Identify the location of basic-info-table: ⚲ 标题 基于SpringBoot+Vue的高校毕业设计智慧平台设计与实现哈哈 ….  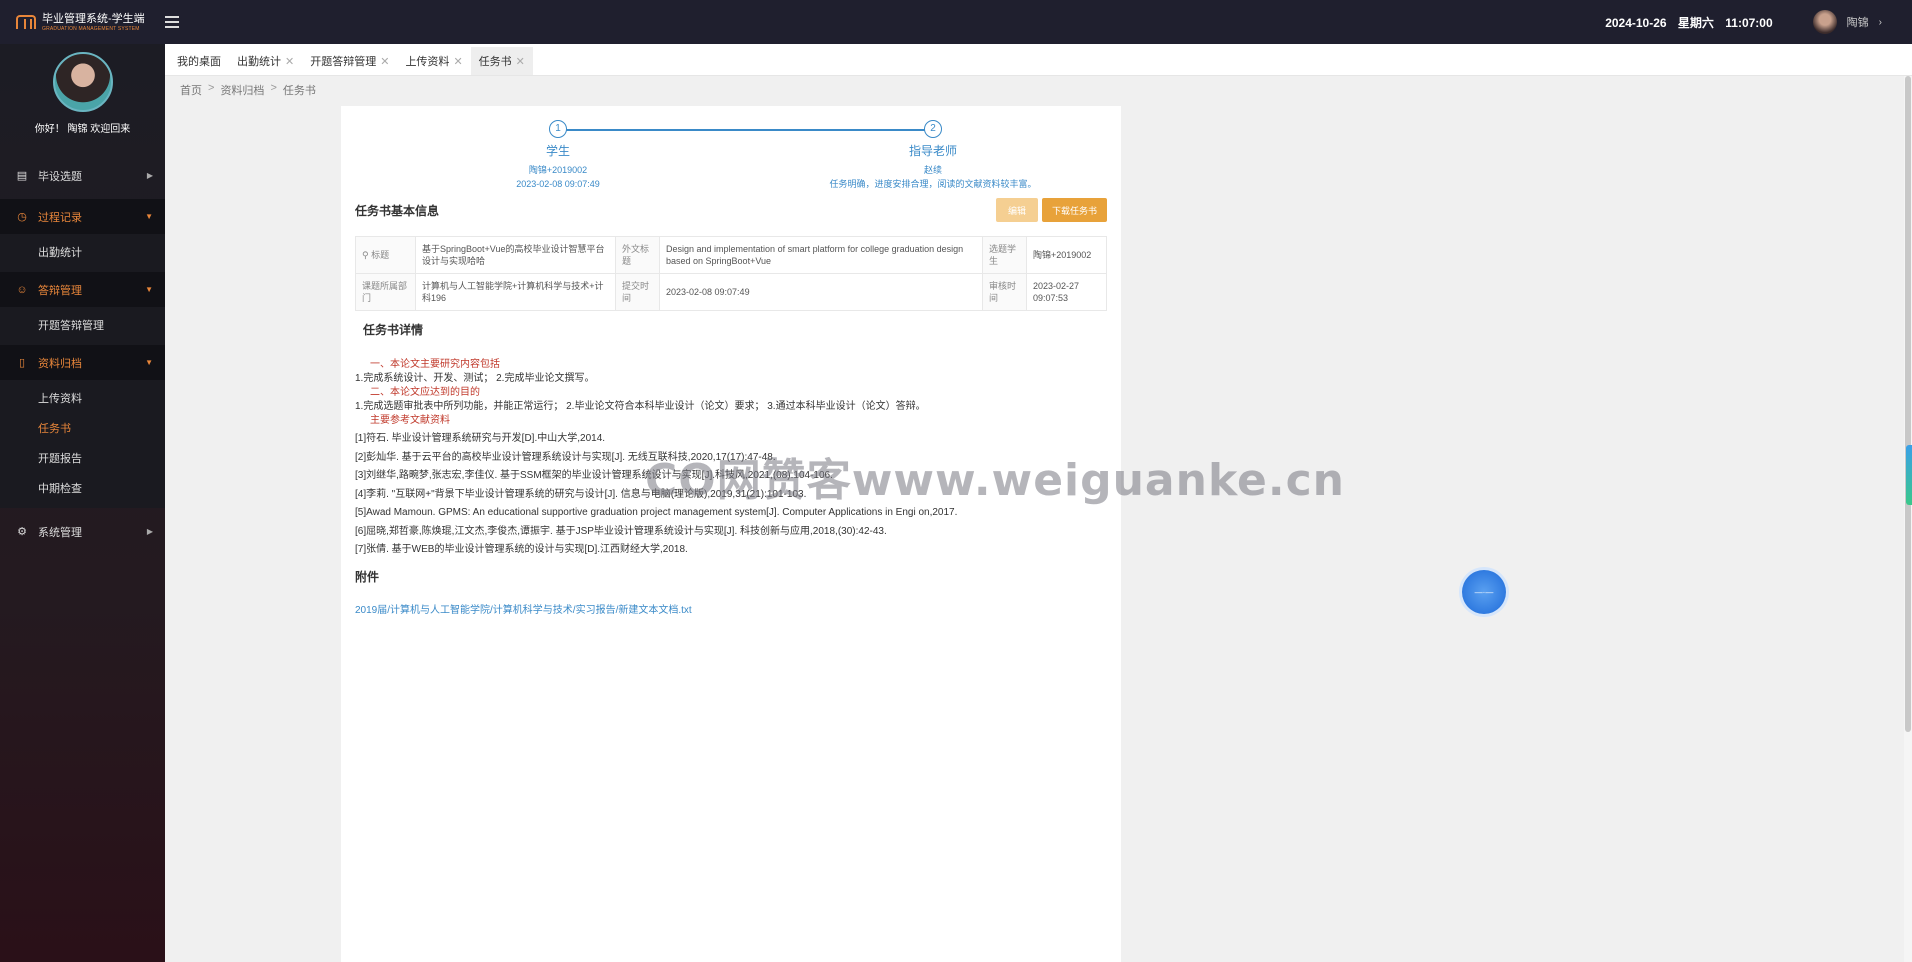
(731, 273).